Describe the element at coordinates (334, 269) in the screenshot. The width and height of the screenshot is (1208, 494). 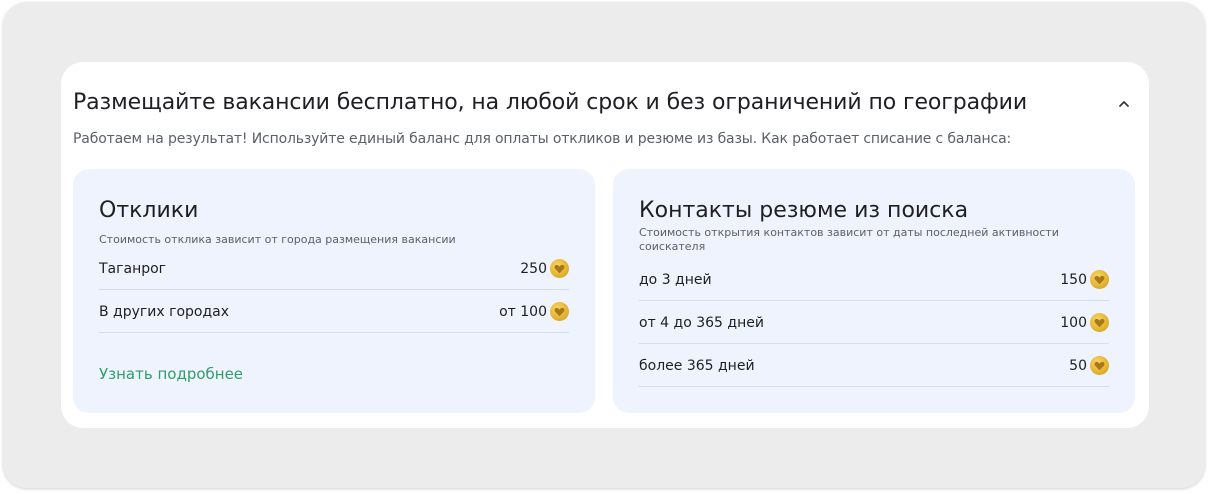
I see `price-row: Таганрог 250` at that location.